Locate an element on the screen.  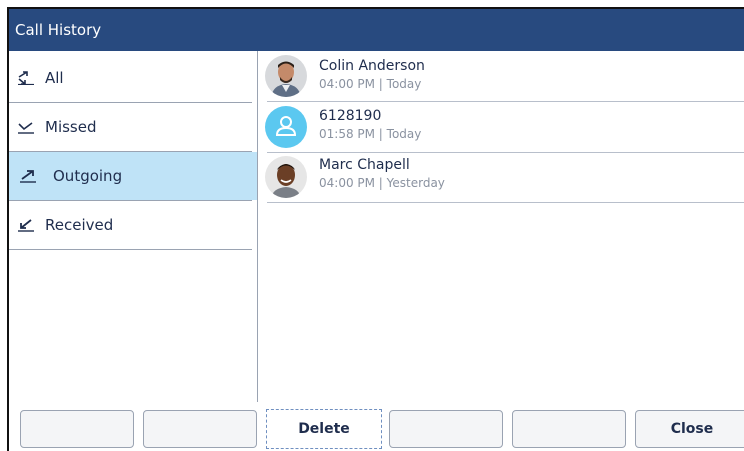
sidebar-item-all: All is located at coordinates (130, 78).